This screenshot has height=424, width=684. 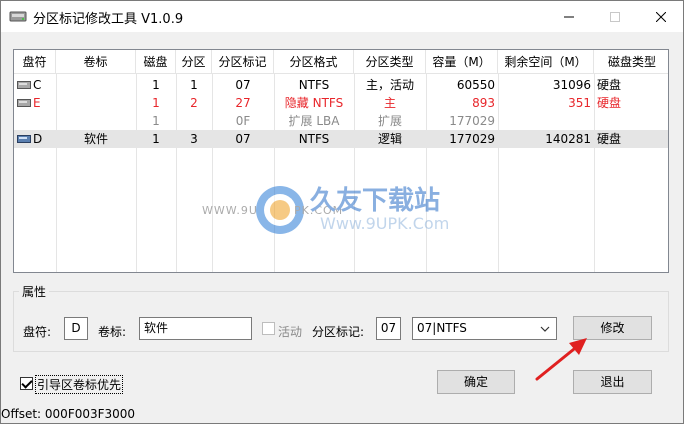 What do you see at coordinates (195, 328) in the screenshot?
I see `volume-input: 软件` at bounding box center [195, 328].